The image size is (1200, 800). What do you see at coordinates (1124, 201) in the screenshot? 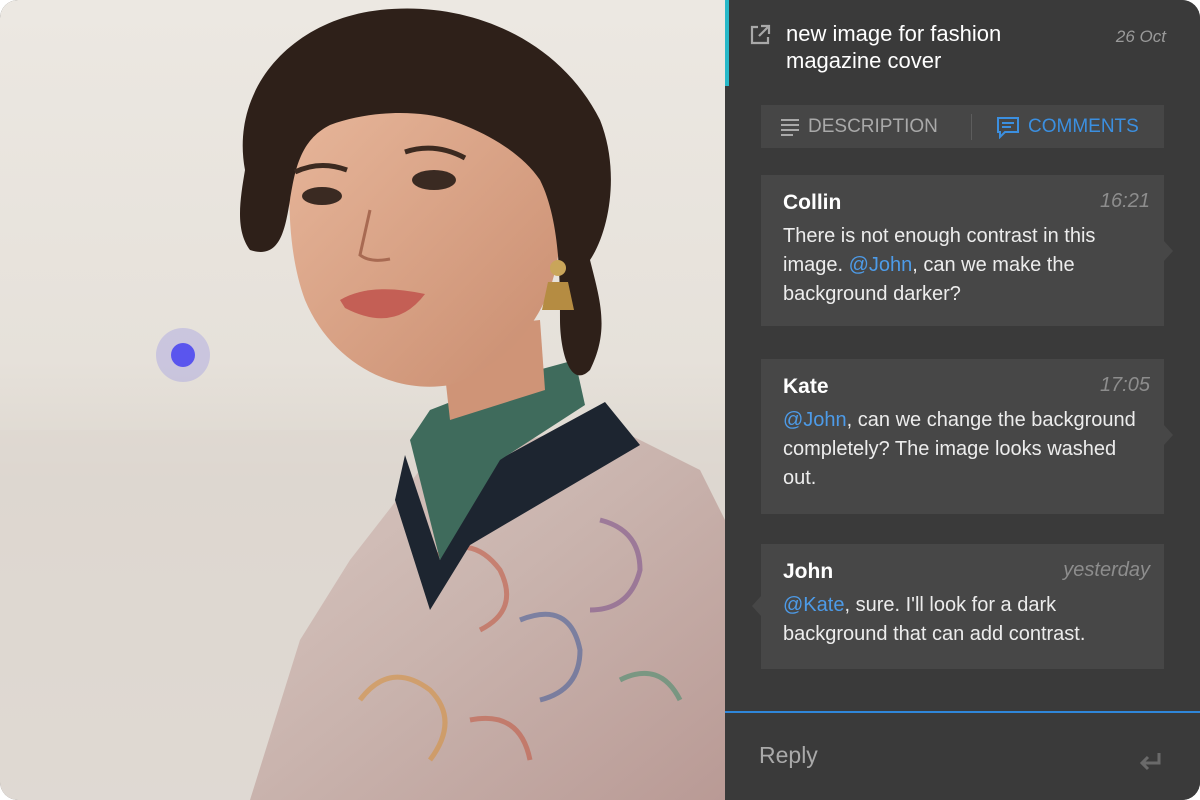
I see `comment-time: 16:21` at bounding box center [1124, 201].